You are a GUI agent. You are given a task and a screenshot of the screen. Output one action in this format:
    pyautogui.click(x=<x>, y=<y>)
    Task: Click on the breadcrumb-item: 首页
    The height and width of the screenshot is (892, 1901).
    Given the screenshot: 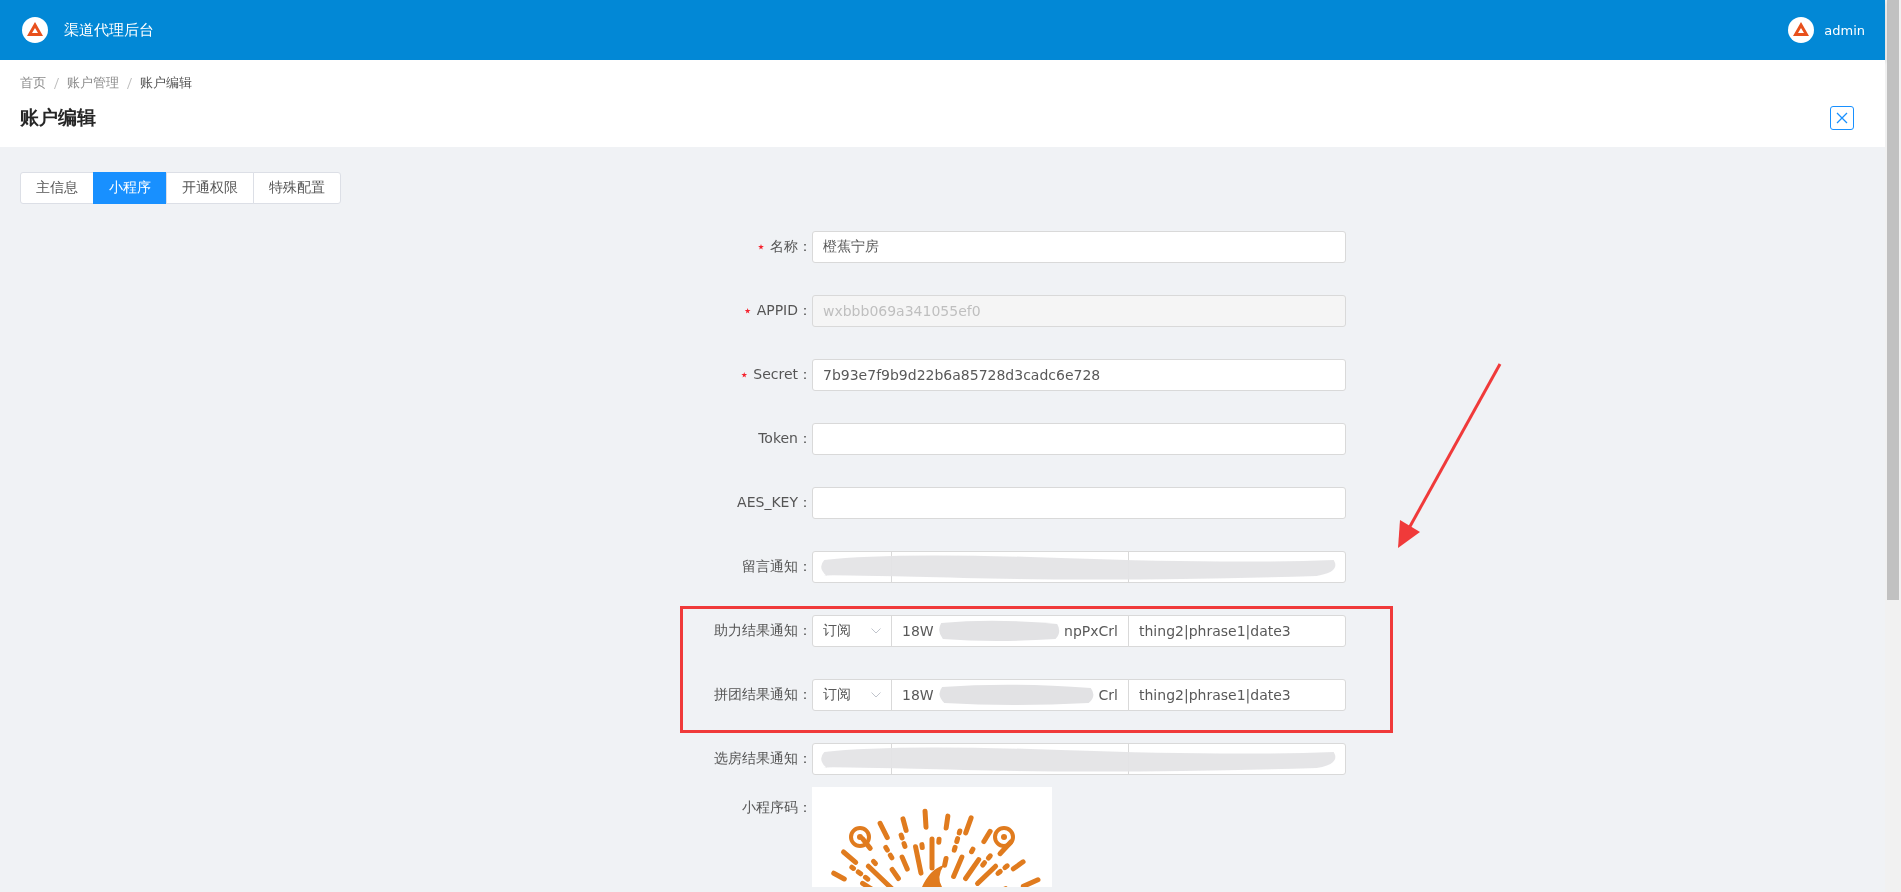 What is the action you would take?
    pyautogui.click(x=33, y=83)
    